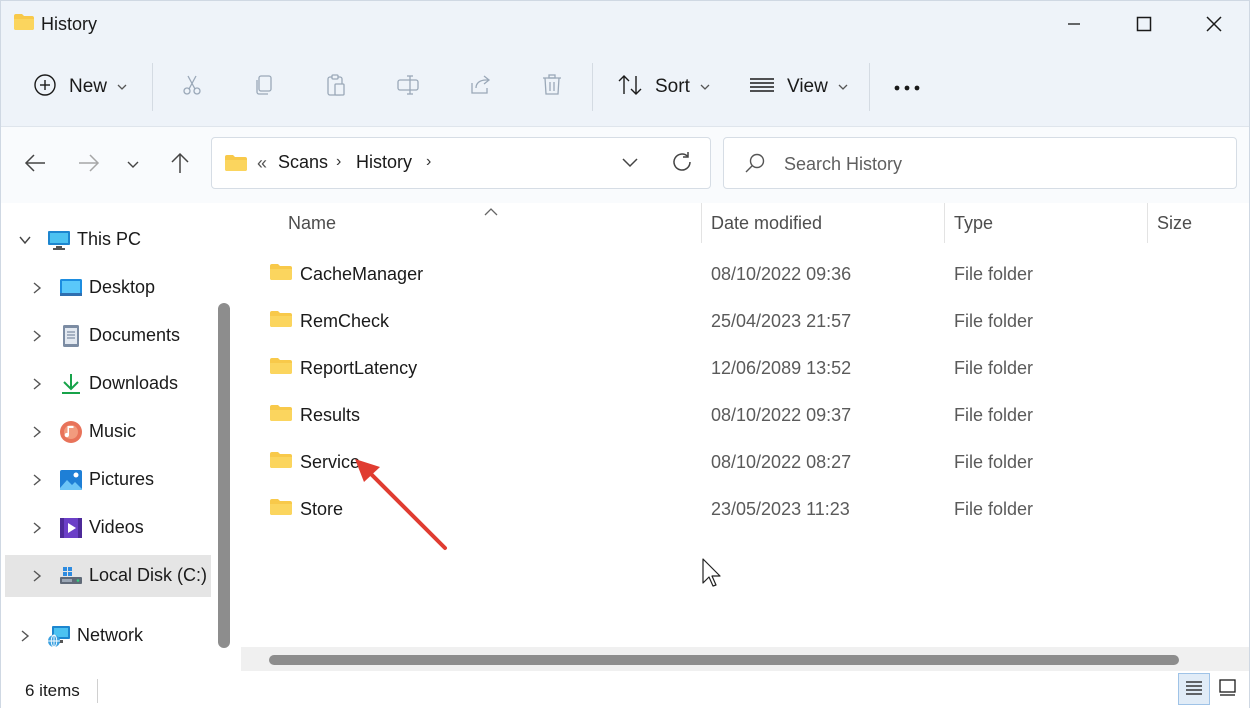 The image size is (1250, 708). What do you see at coordinates (336, 87) in the screenshot?
I see `paste-button` at bounding box center [336, 87].